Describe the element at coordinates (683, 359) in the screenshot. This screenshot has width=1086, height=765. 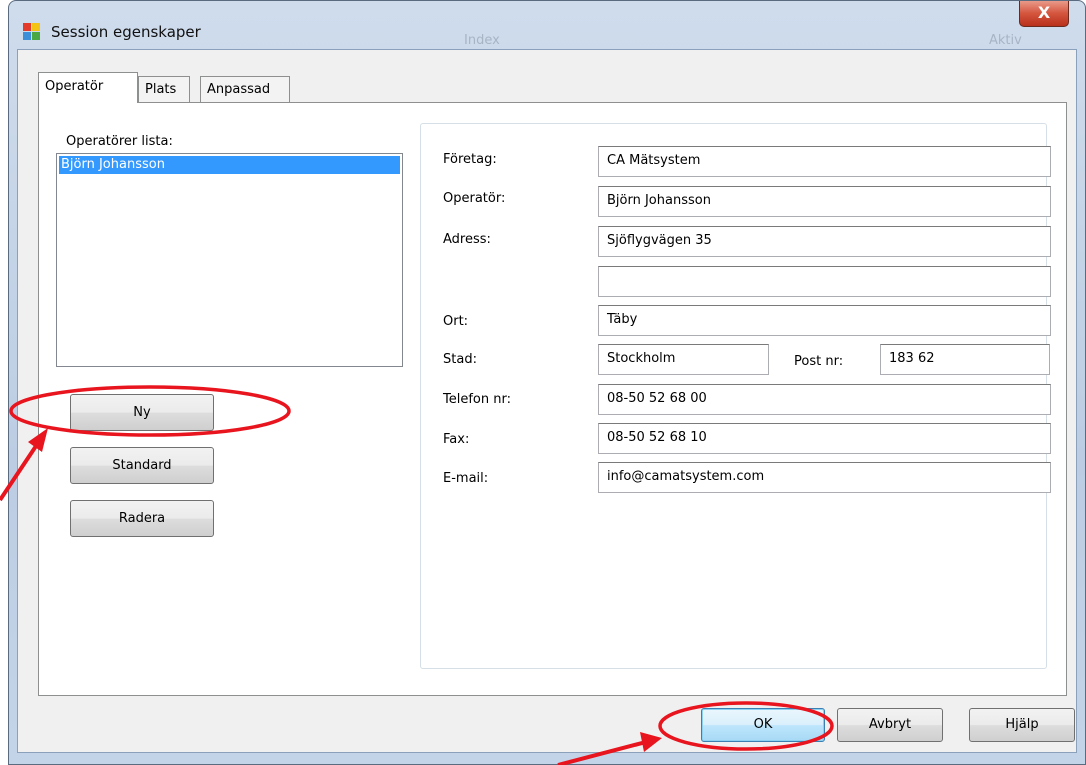
I see `city-field: Stockholm` at that location.